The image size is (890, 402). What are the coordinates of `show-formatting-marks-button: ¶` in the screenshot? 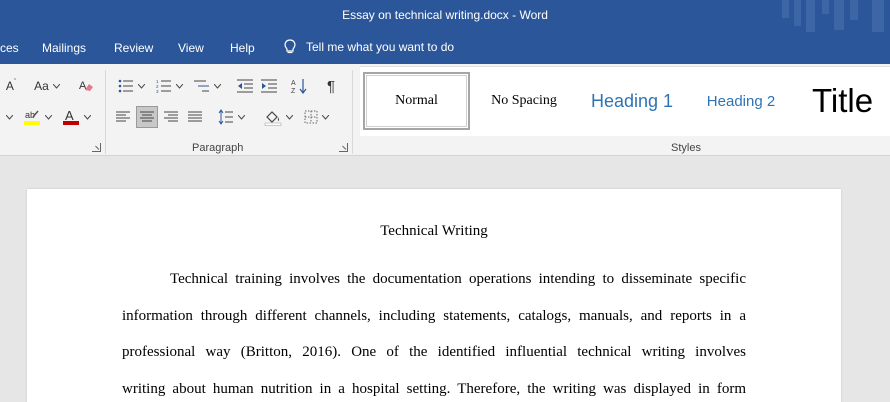 It's located at (331, 86).